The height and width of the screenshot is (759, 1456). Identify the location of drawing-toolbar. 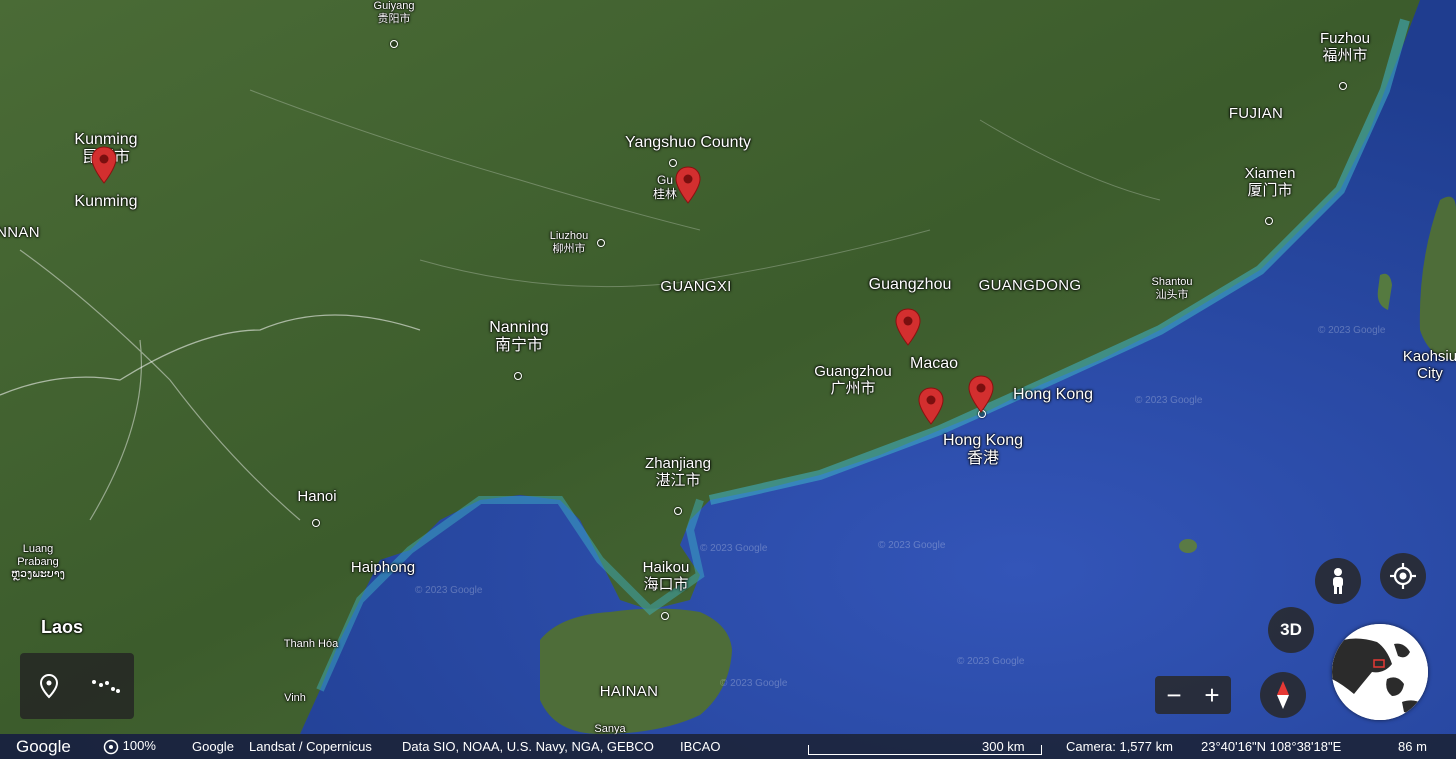
(77, 686).